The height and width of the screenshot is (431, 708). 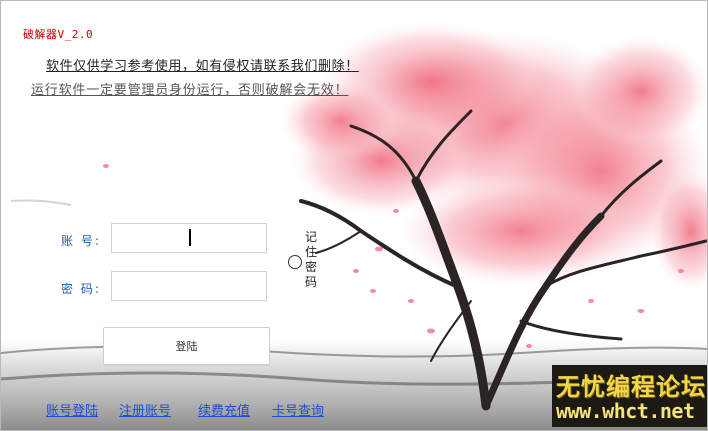 What do you see at coordinates (295, 262) in the screenshot?
I see `remember-password-radio` at bounding box center [295, 262].